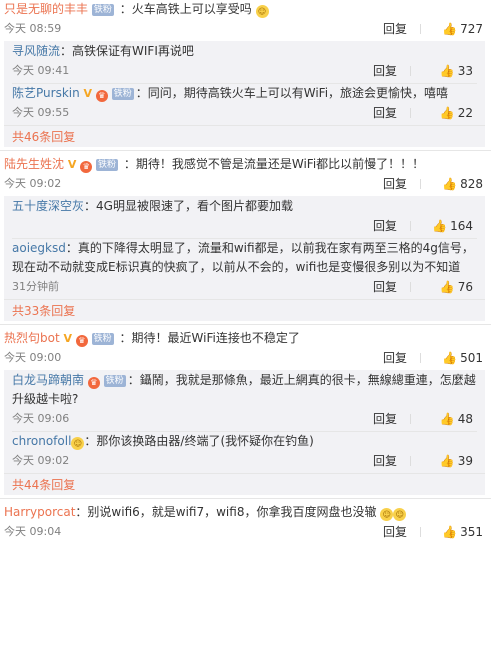 This screenshot has width=491, height=648. What do you see at coordinates (46, 9) in the screenshot?
I see `comment-username: 只是无聊的丰丰` at bounding box center [46, 9].